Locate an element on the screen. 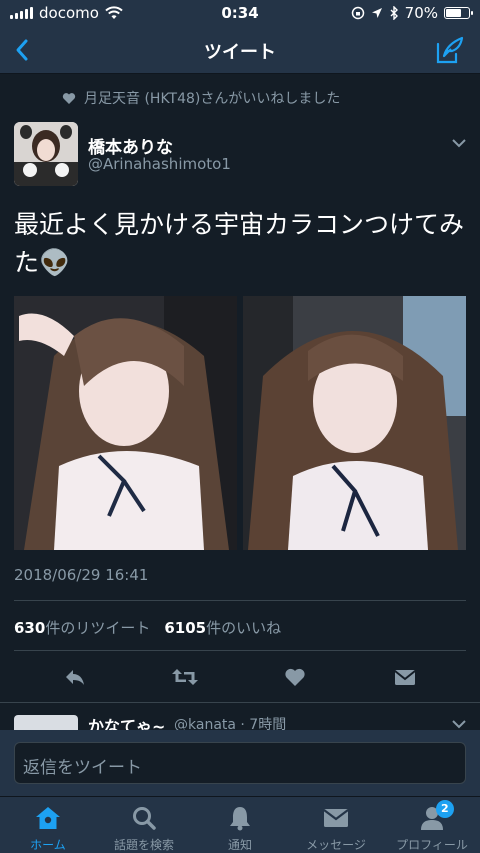  battery-icon is located at coordinates (458, 13).